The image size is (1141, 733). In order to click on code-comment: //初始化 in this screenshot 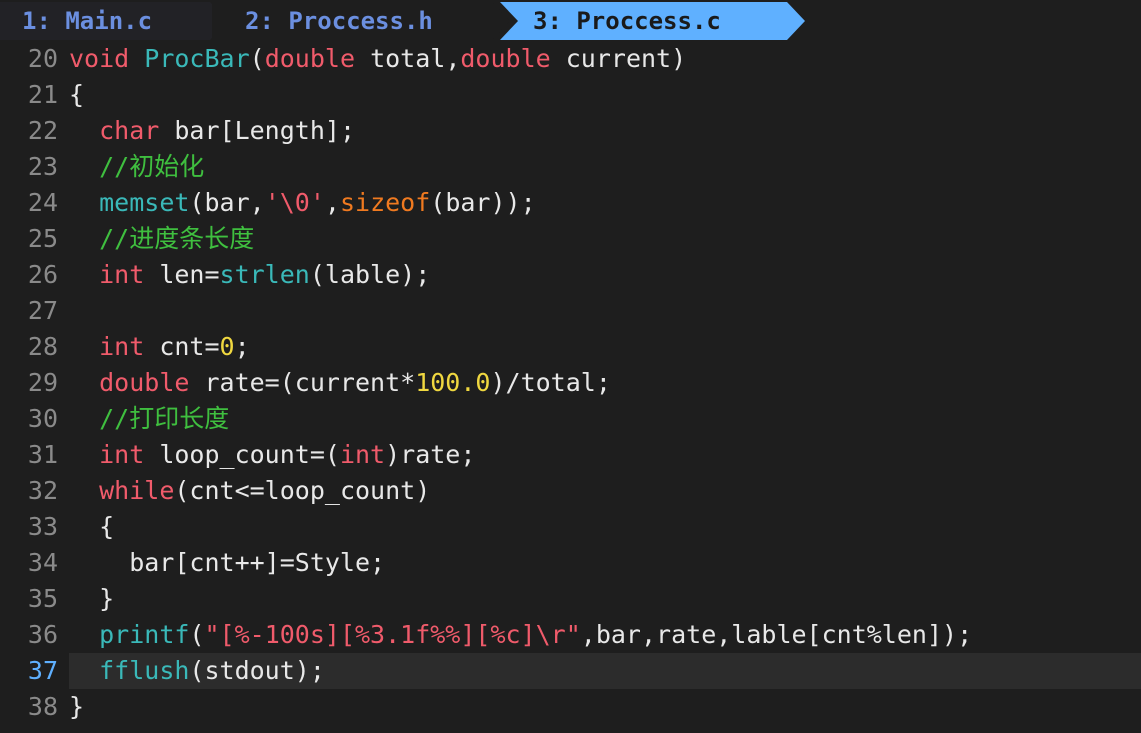, I will do `click(152, 166)`.